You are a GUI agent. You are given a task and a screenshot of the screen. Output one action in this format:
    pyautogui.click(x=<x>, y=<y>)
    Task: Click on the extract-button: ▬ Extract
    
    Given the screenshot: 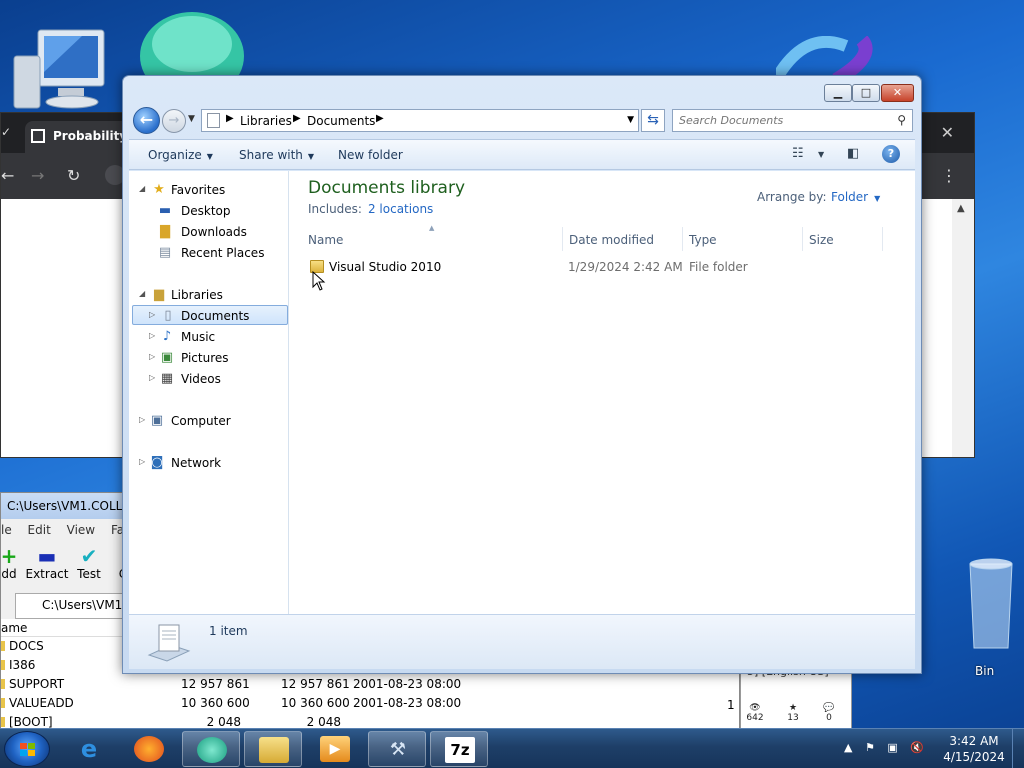 What is the action you would take?
    pyautogui.click(x=47, y=563)
    